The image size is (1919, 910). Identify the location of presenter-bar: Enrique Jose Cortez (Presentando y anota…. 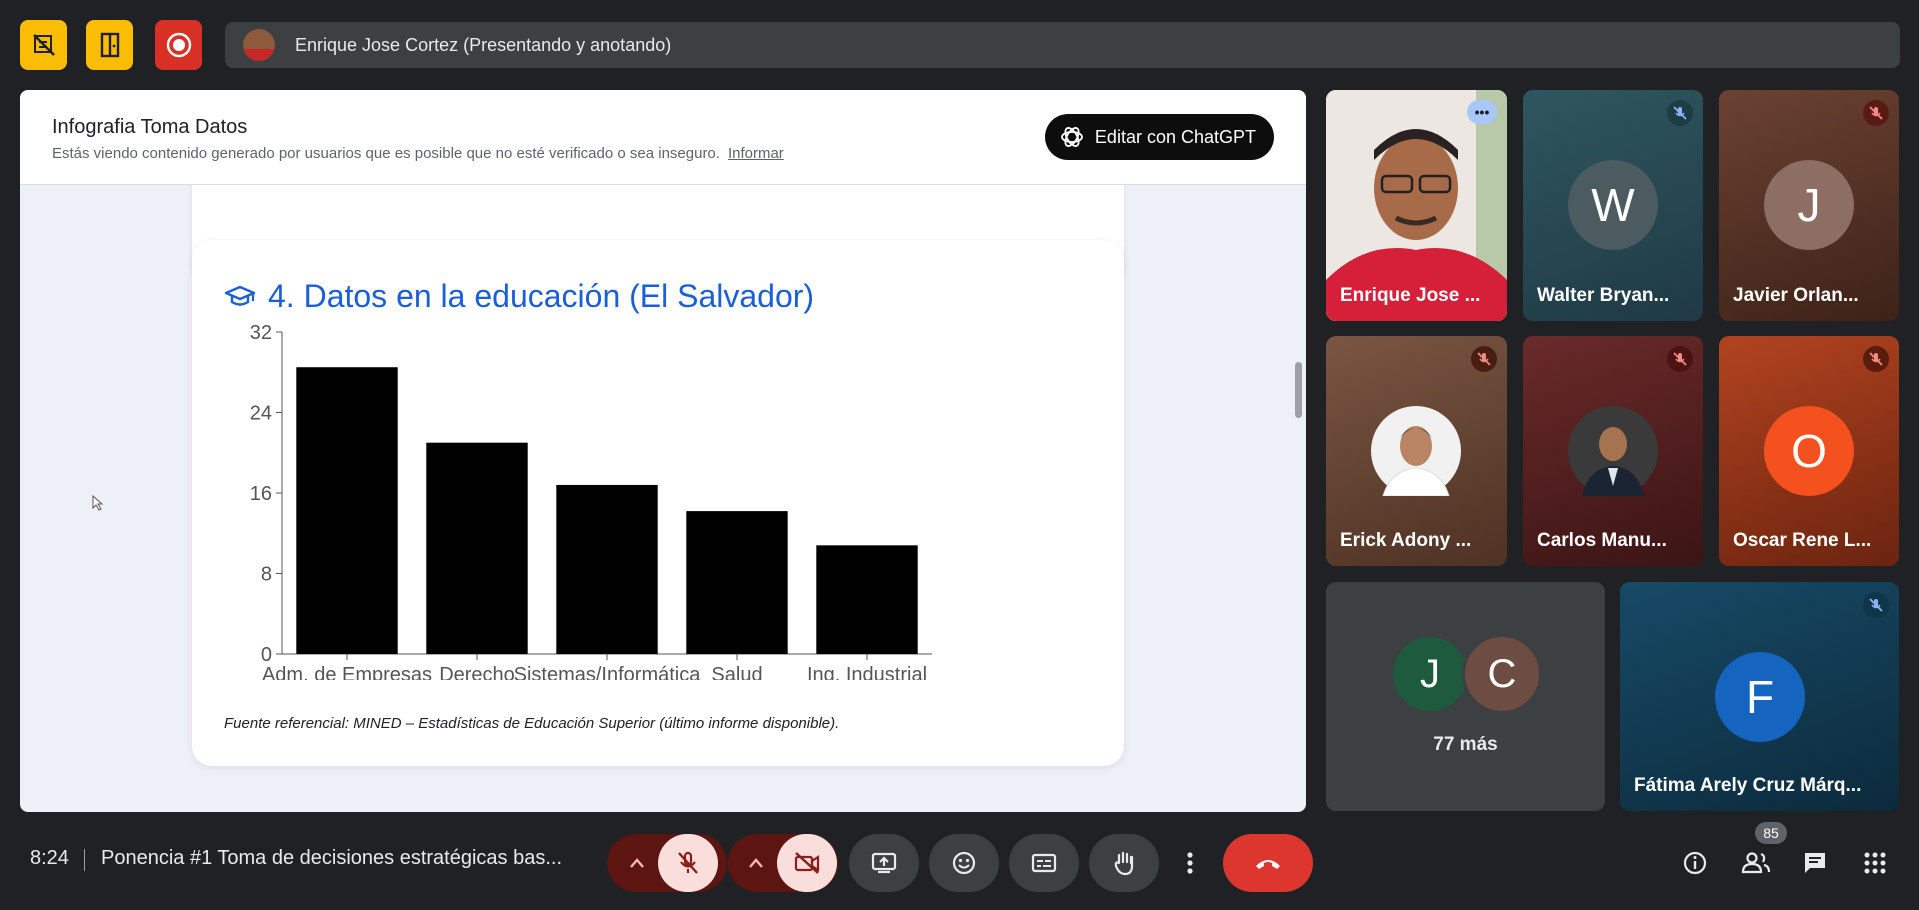
(1062, 45).